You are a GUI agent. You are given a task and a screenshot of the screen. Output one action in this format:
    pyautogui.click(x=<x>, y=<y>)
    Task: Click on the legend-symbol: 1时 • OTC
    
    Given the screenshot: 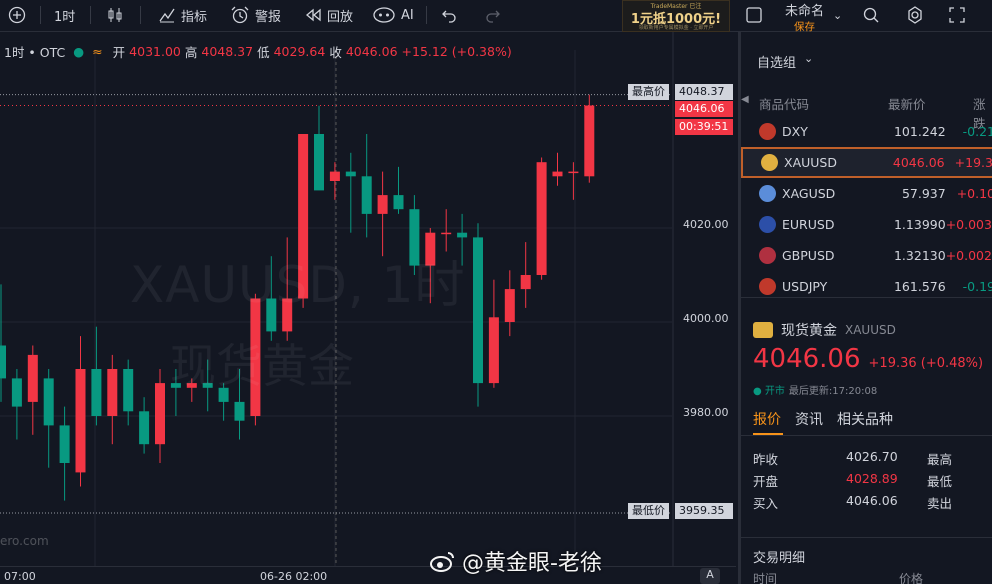 What is the action you would take?
    pyautogui.click(x=35, y=52)
    